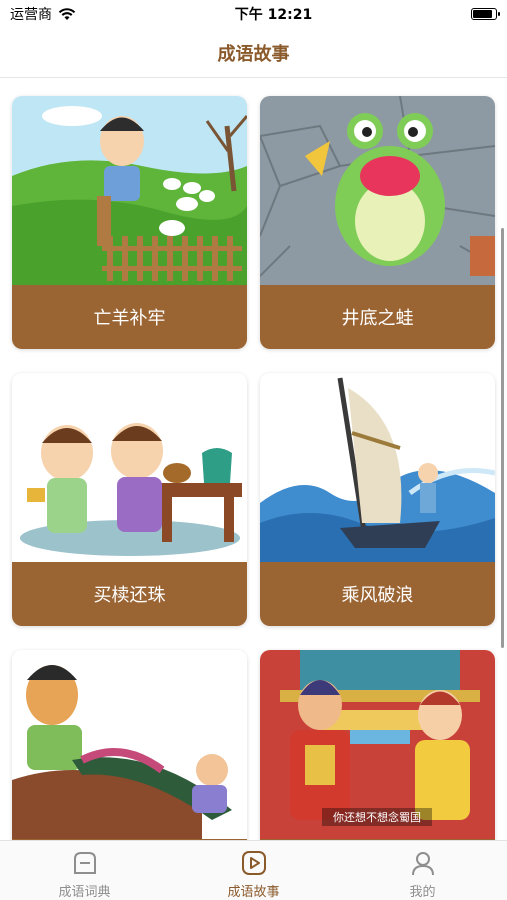  What do you see at coordinates (129, 594) in the screenshot?
I see `story-title: 买椟还珠` at bounding box center [129, 594].